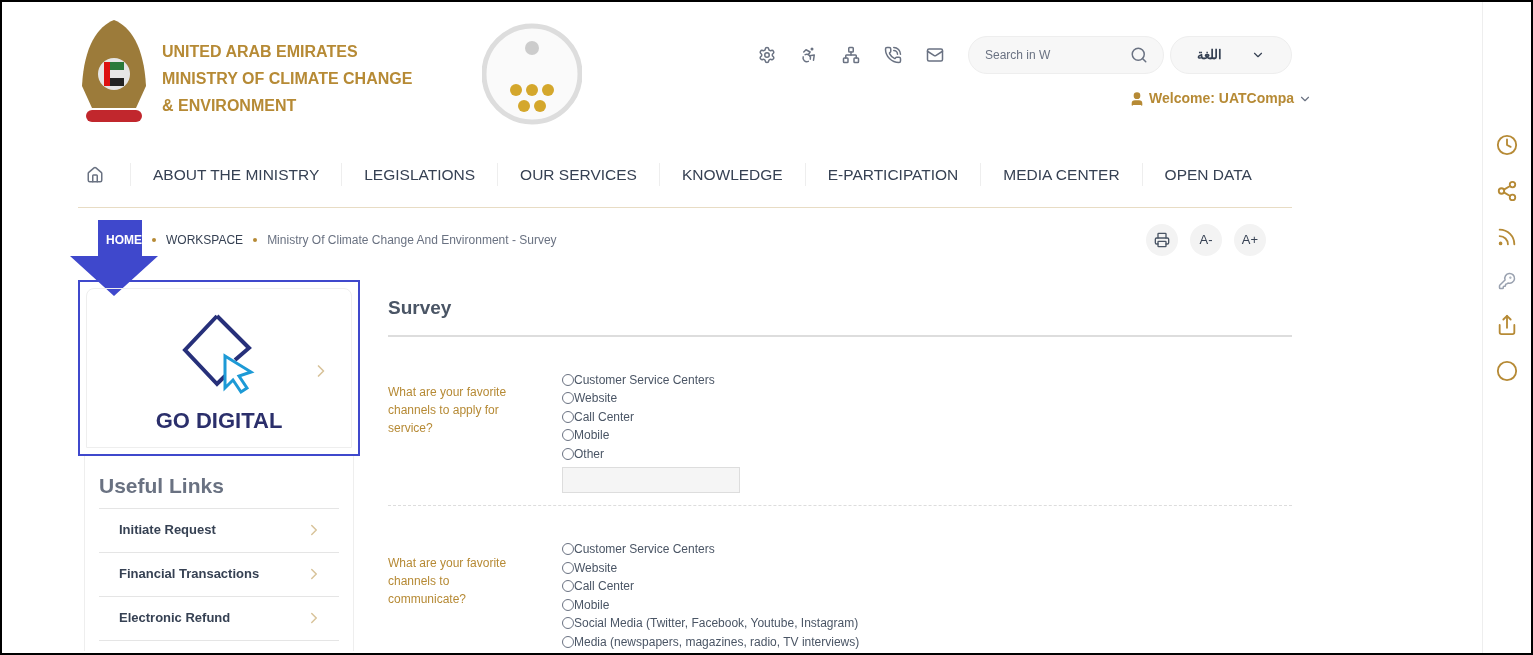  I want to click on home-icon, so click(95, 174).